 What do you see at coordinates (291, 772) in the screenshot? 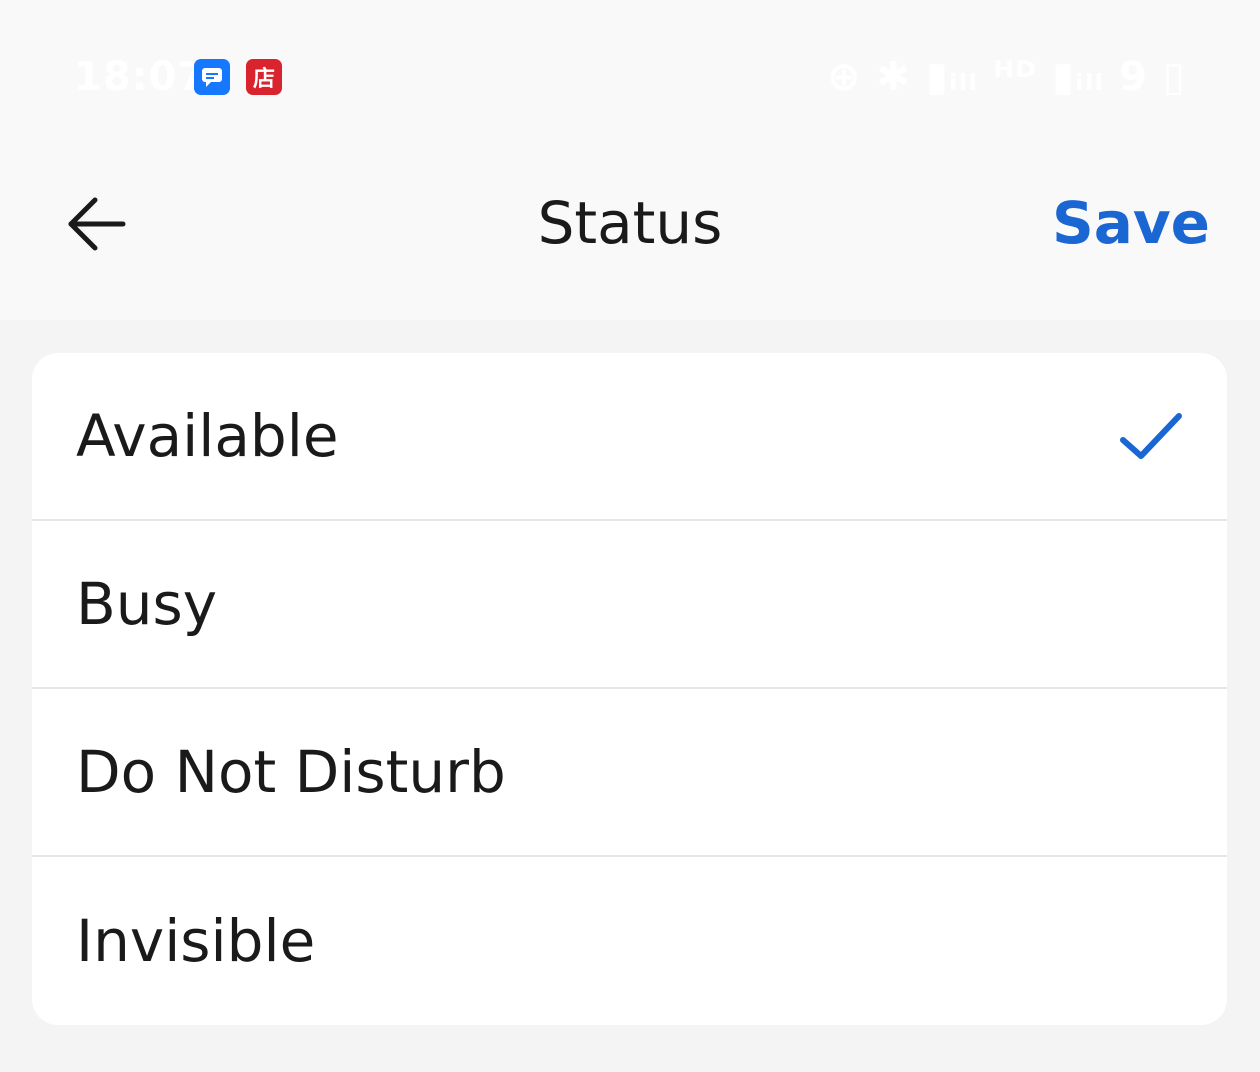
I see `status-option-label: Do Not Disturb` at bounding box center [291, 772].